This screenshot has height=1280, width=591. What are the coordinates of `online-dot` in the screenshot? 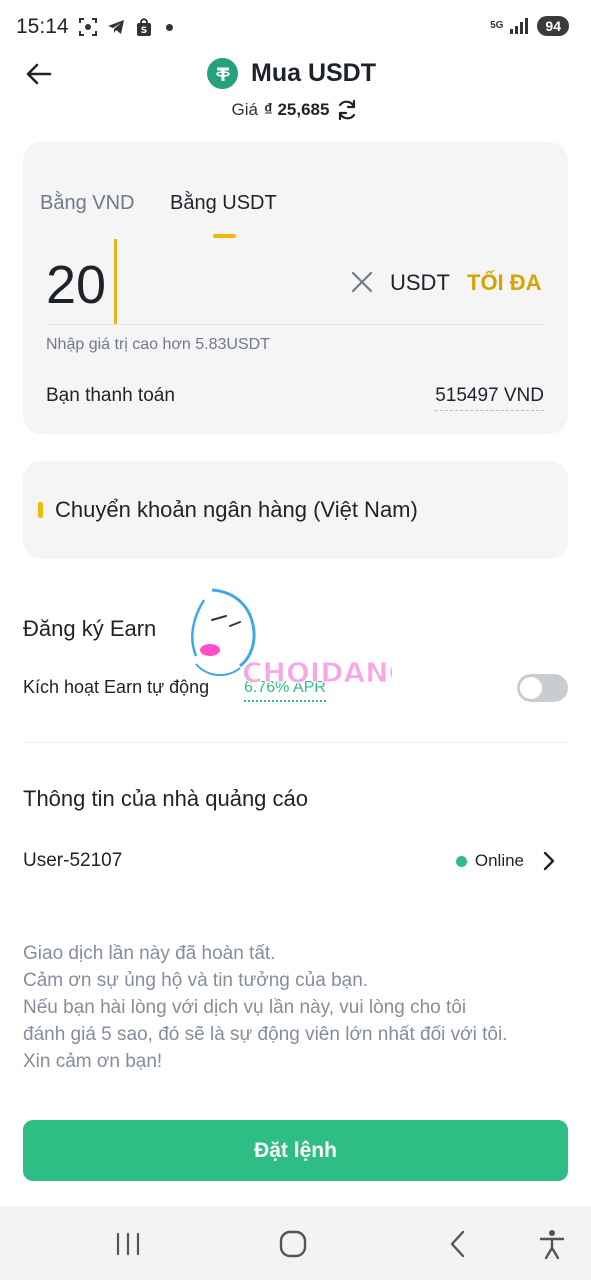 It's located at (461, 861).